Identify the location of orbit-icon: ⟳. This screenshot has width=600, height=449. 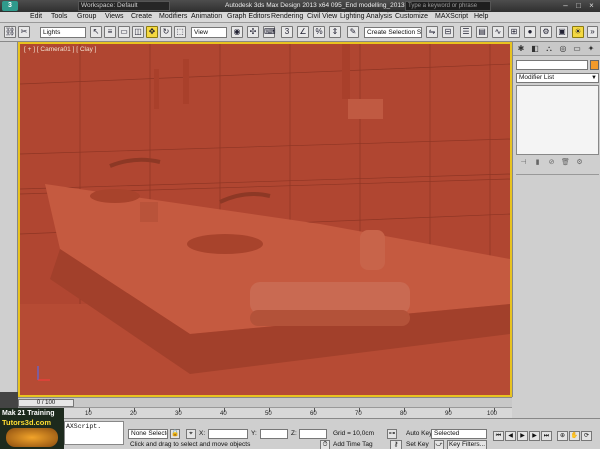
(586, 436).